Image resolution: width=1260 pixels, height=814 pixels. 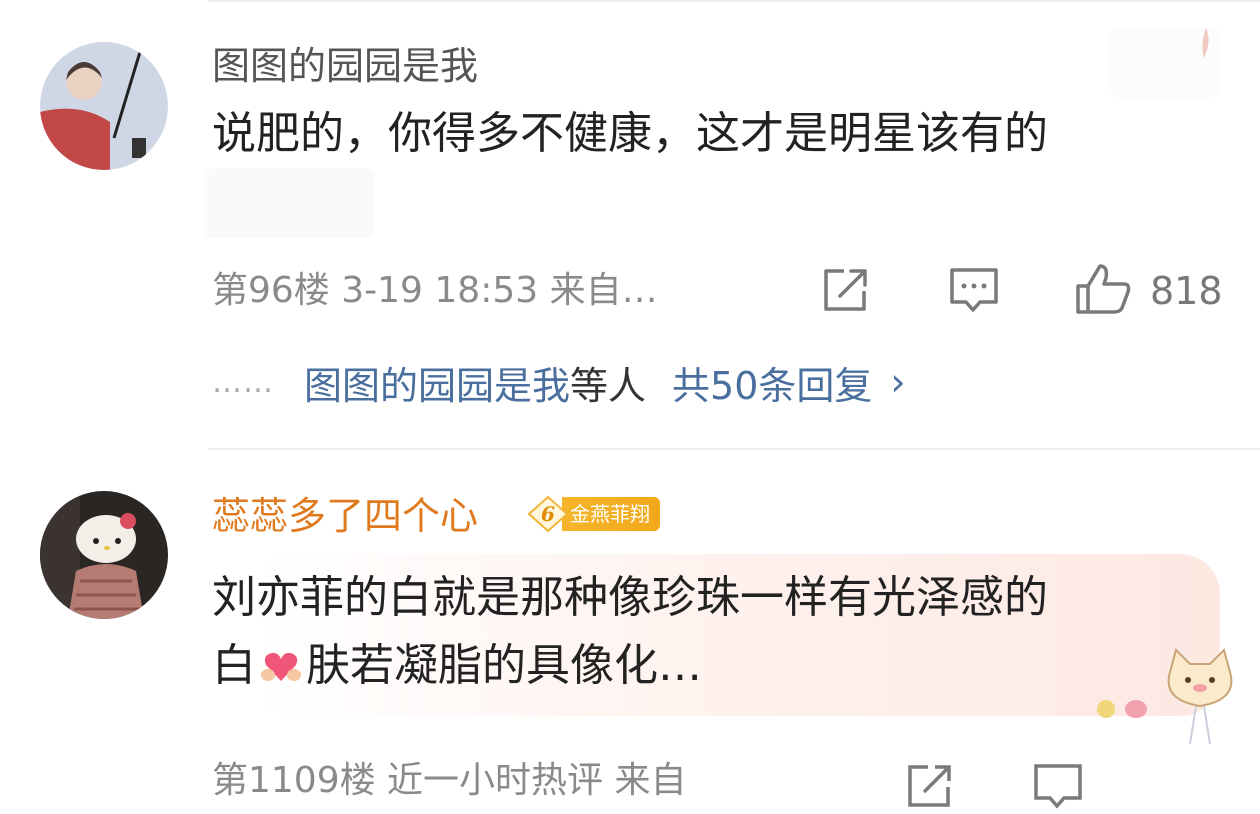 I want to click on feather-decoration-icon, so click(x=1205, y=43).